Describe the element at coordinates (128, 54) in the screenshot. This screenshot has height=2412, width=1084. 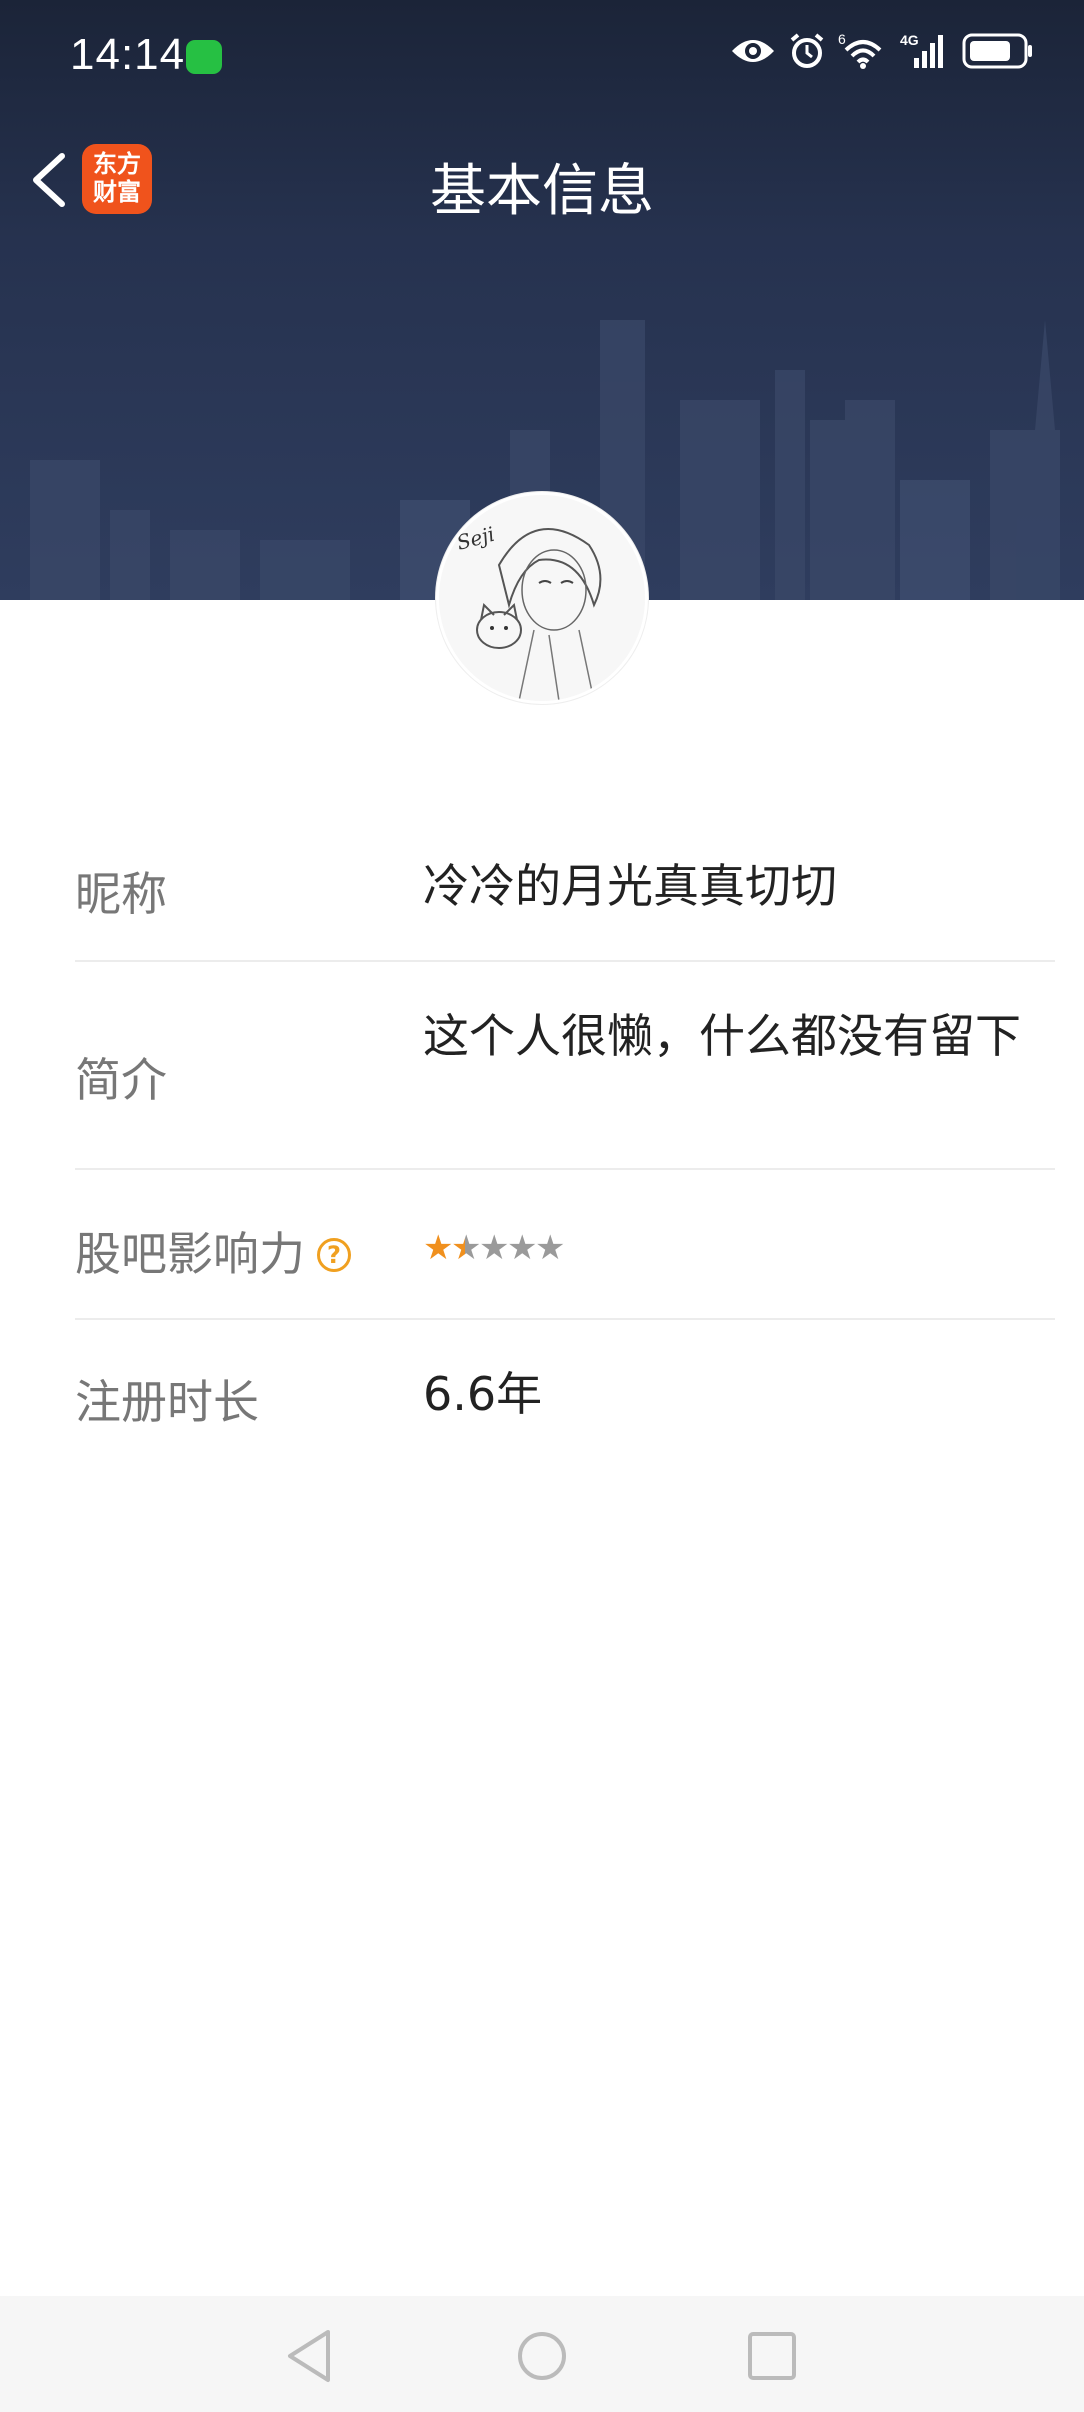
I see `status-time: 14:14` at that location.